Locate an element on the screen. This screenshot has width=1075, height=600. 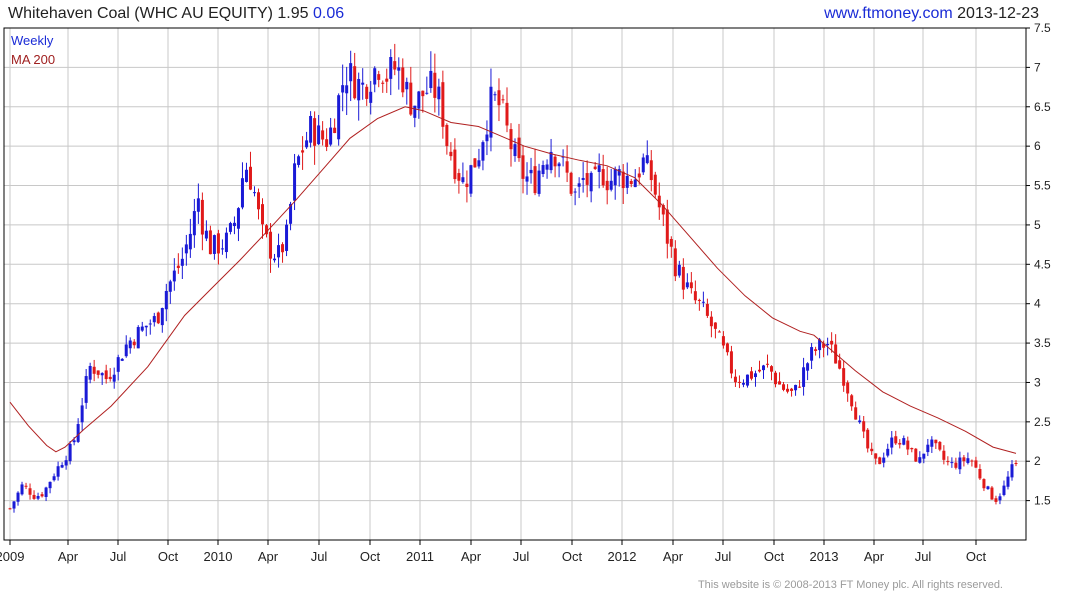
x-tick-label: 2012 is located at coordinates (622, 556).